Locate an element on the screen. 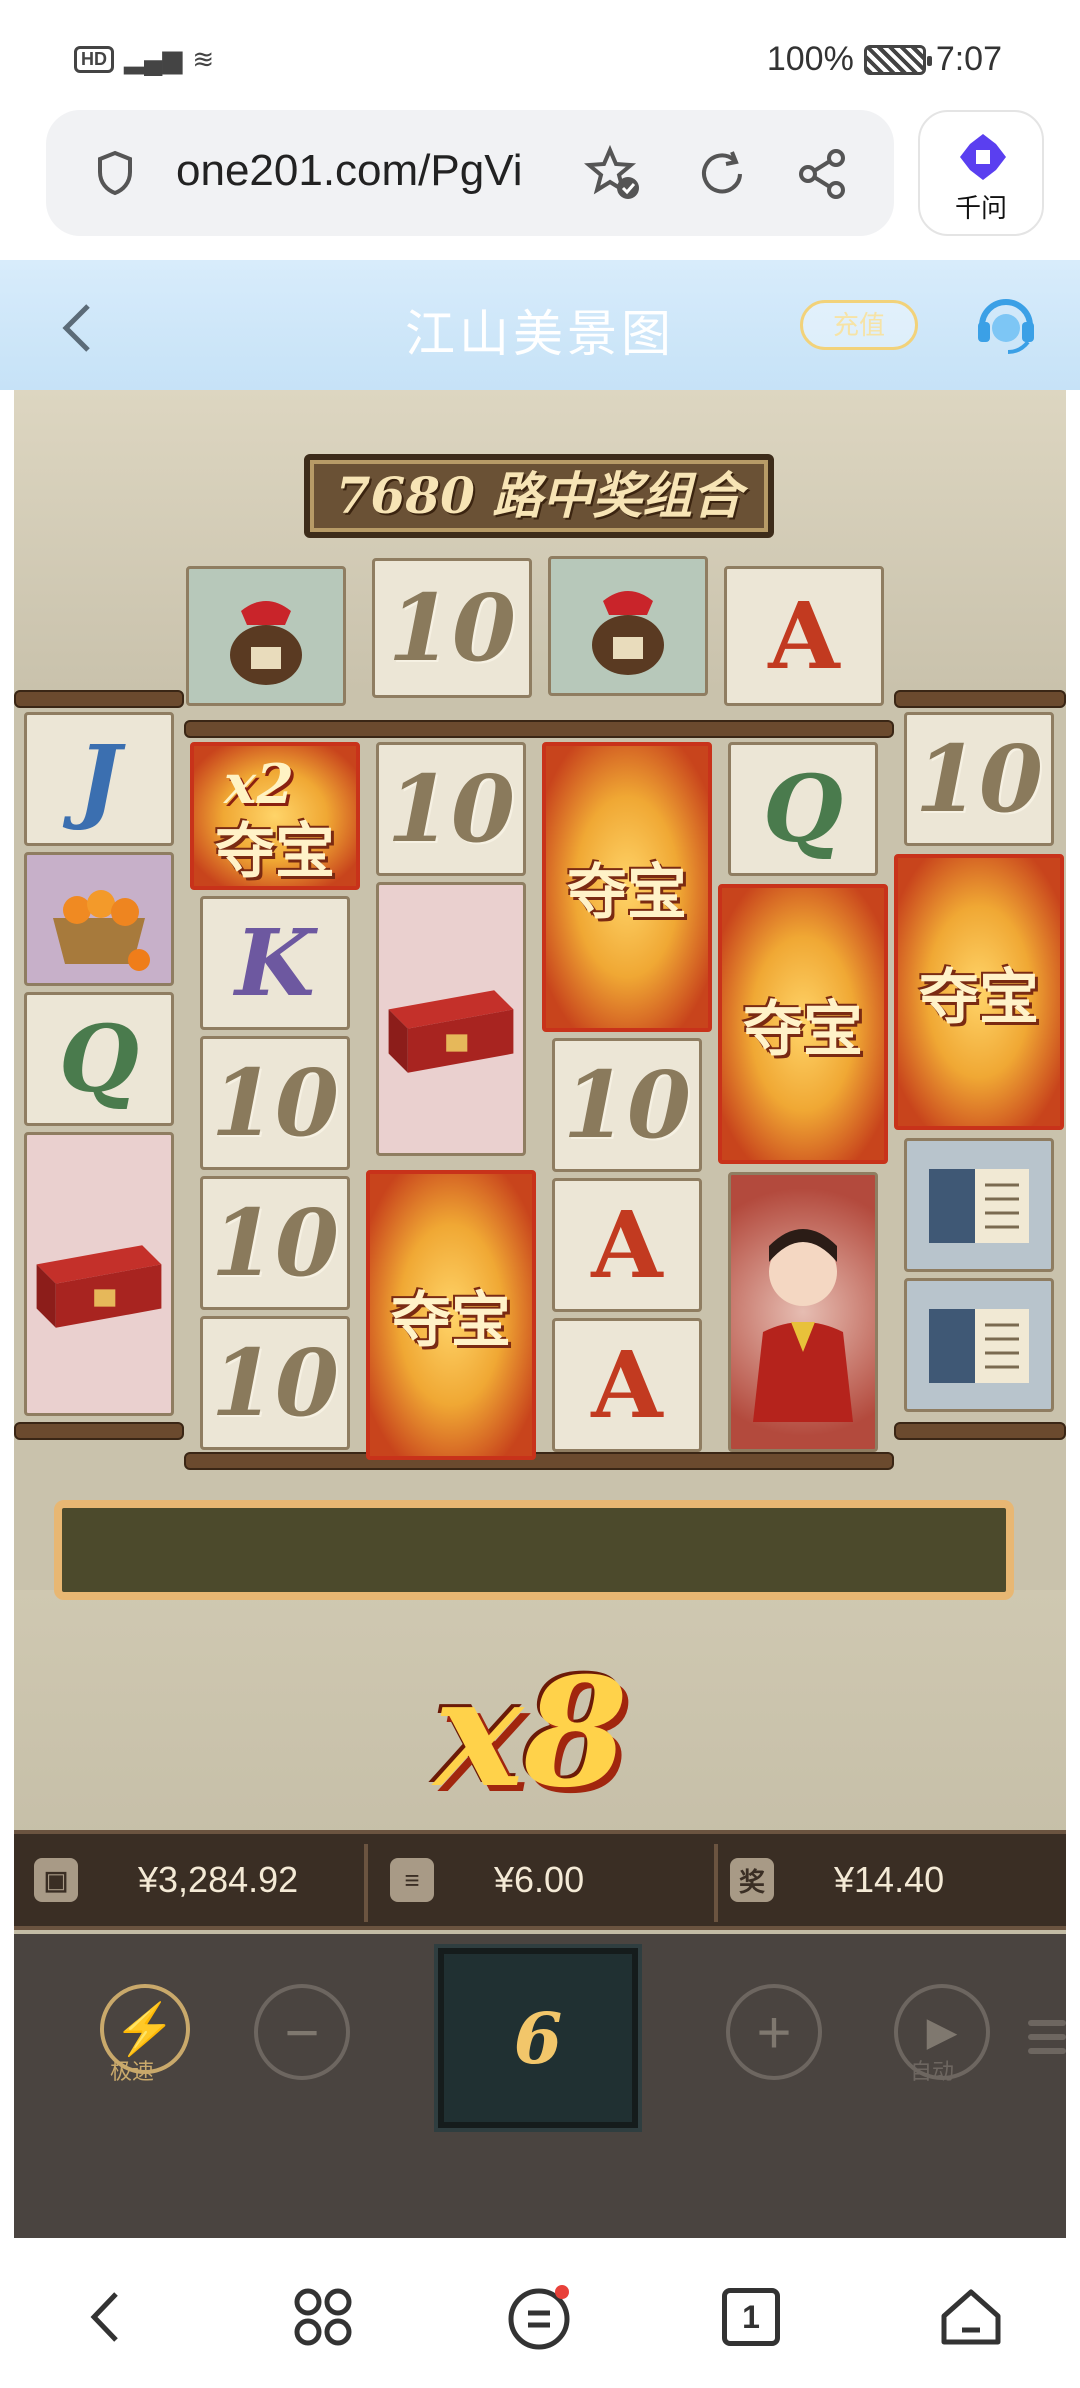 This screenshot has width=1080, height=2388. battery-percent: 100% is located at coordinates (810, 59).